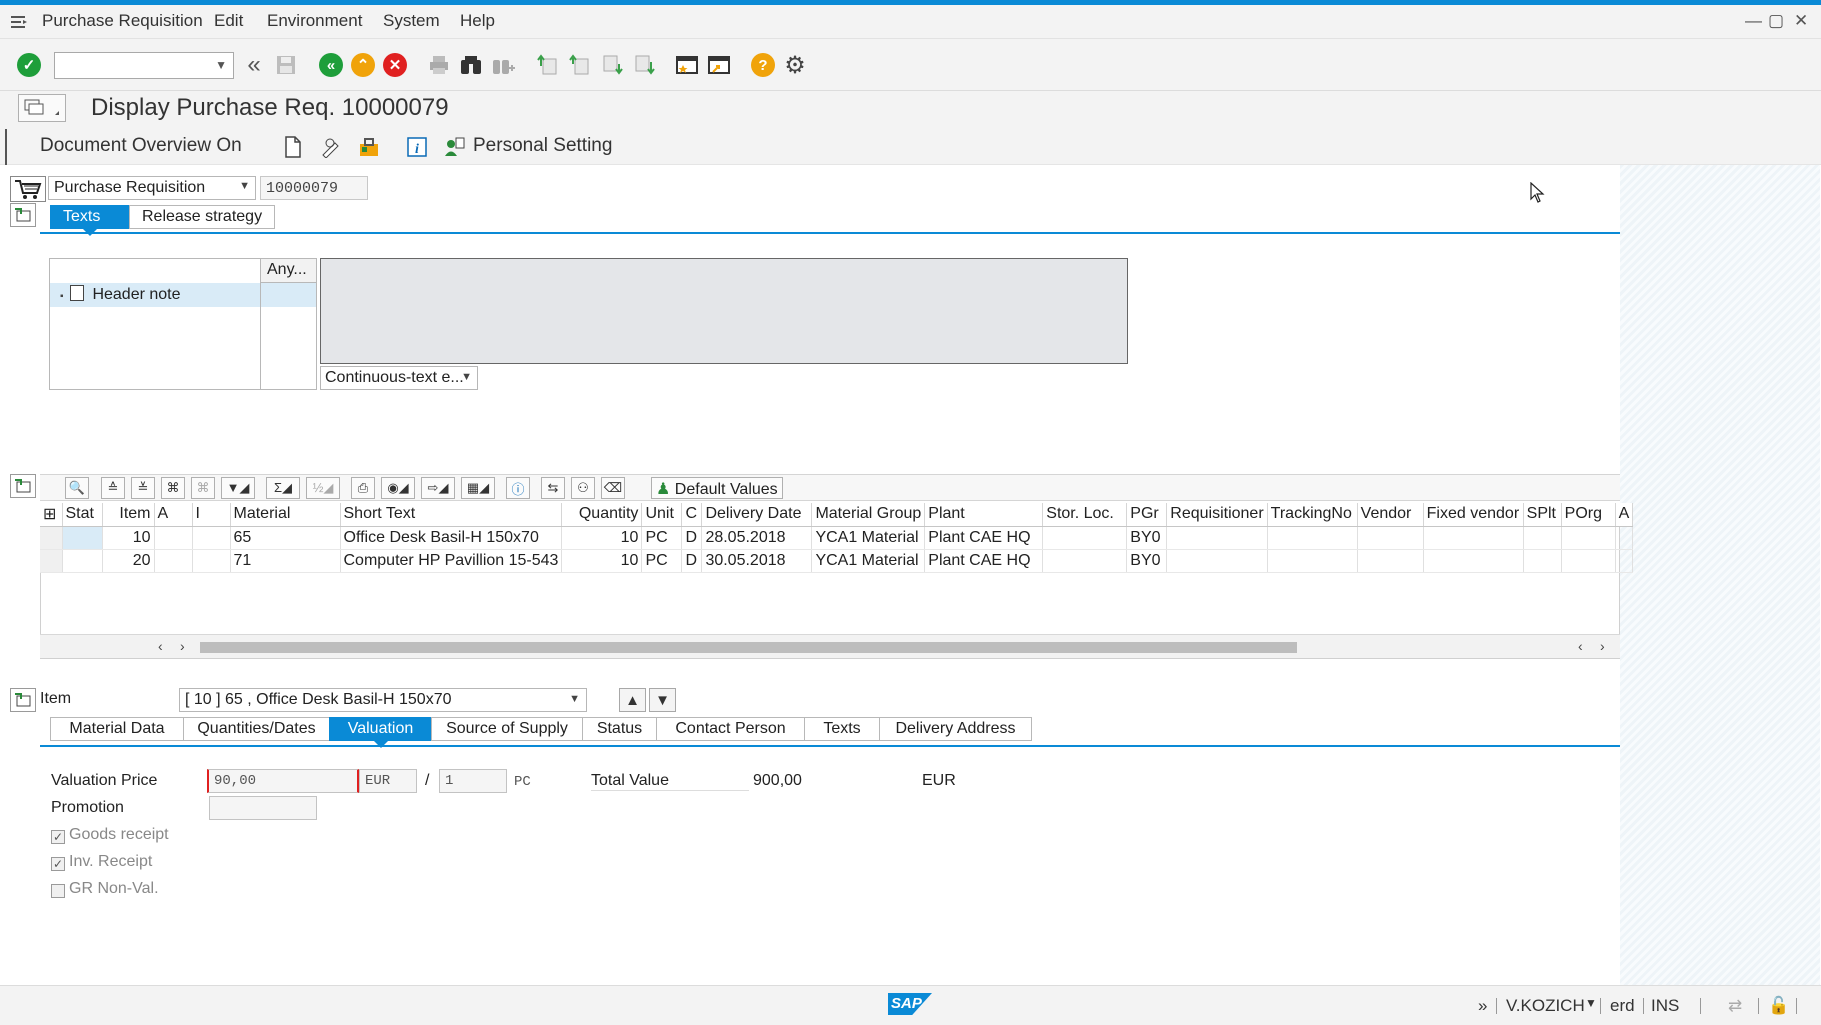  I want to click on find-icon, so click(471, 65).